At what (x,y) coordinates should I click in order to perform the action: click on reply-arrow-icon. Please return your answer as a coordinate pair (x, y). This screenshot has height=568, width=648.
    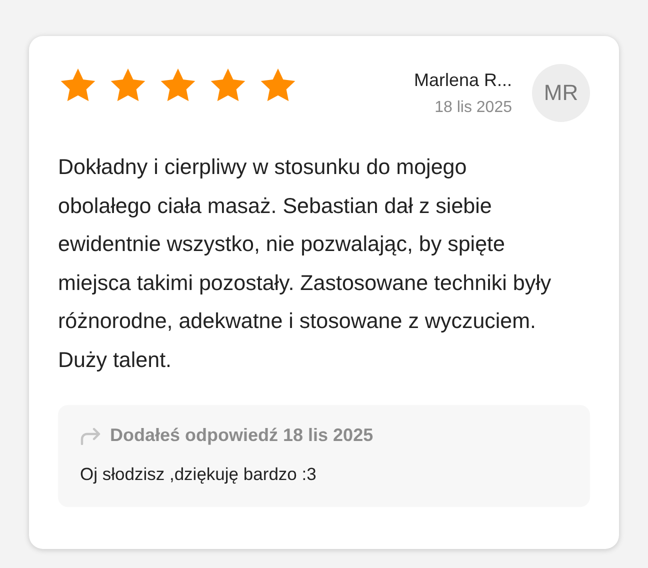
    Looking at the image, I should click on (91, 435).